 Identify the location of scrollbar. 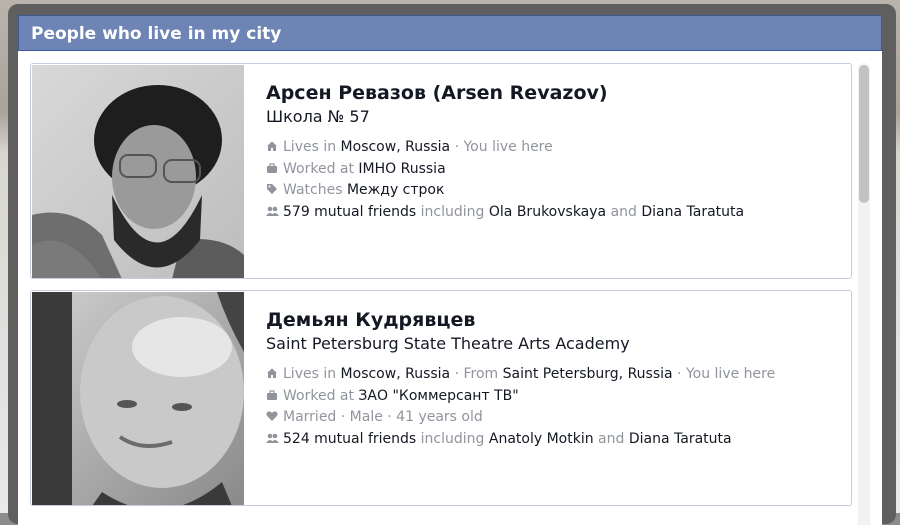
(864, 294).